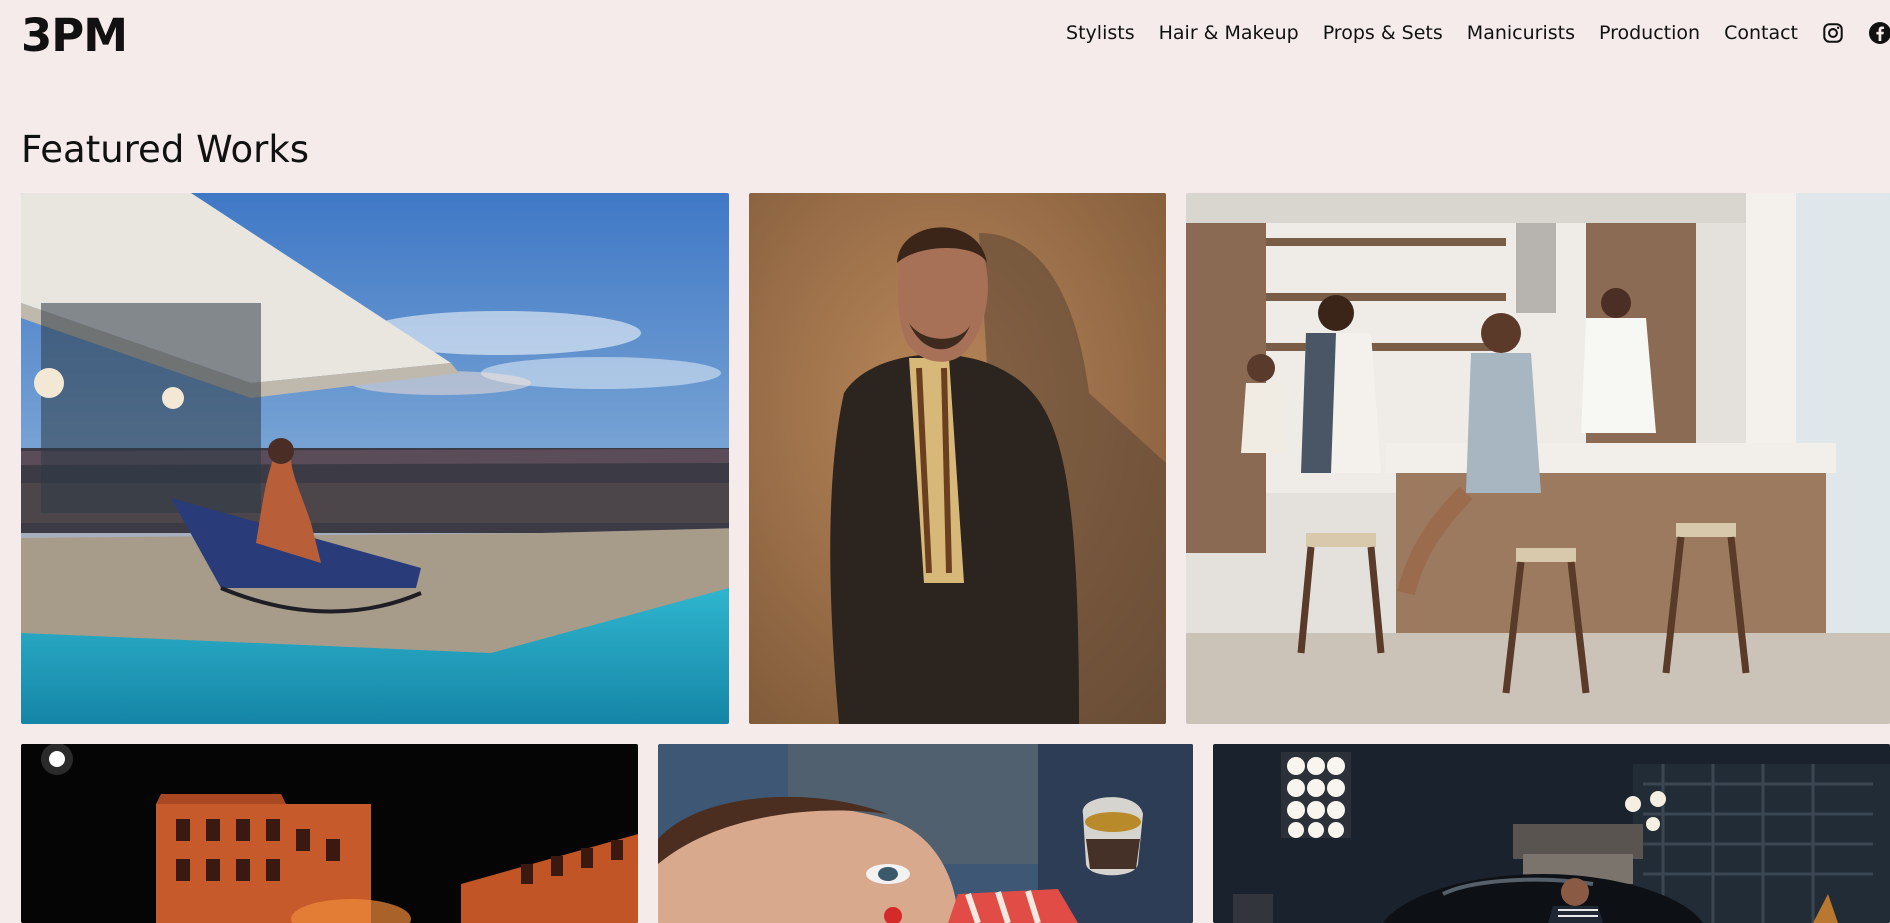 This screenshot has width=1890, height=923. I want to click on work-image-espresso, so click(925, 833).